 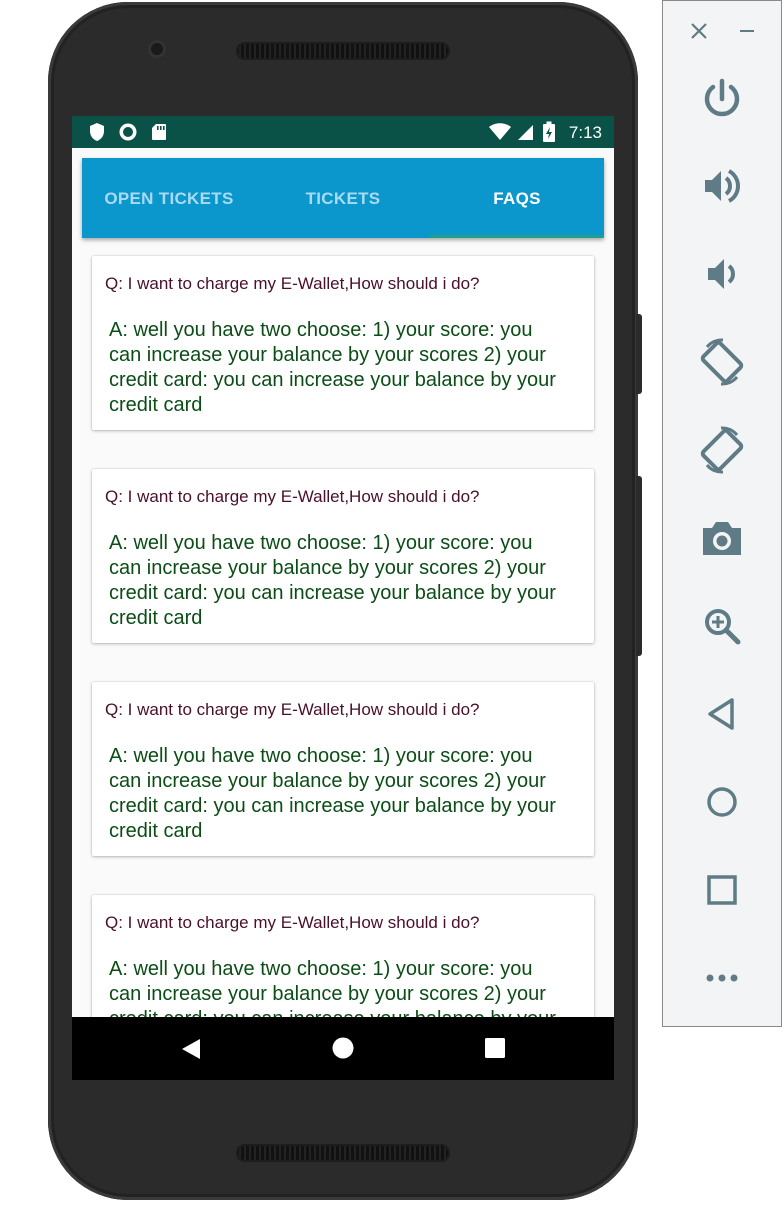 I want to click on tab-open-tickets: OPEN TICKETS, so click(x=169, y=198).